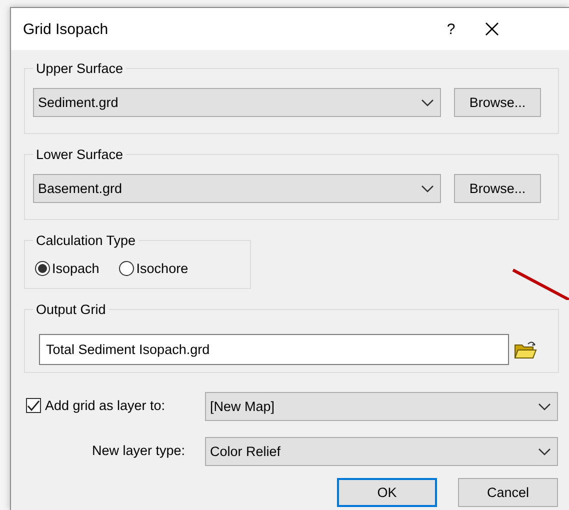  Describe the element at coordinates (274, 349) in the screenshot. I see `input-field: Total Sediment Isopach.grd` at that location.